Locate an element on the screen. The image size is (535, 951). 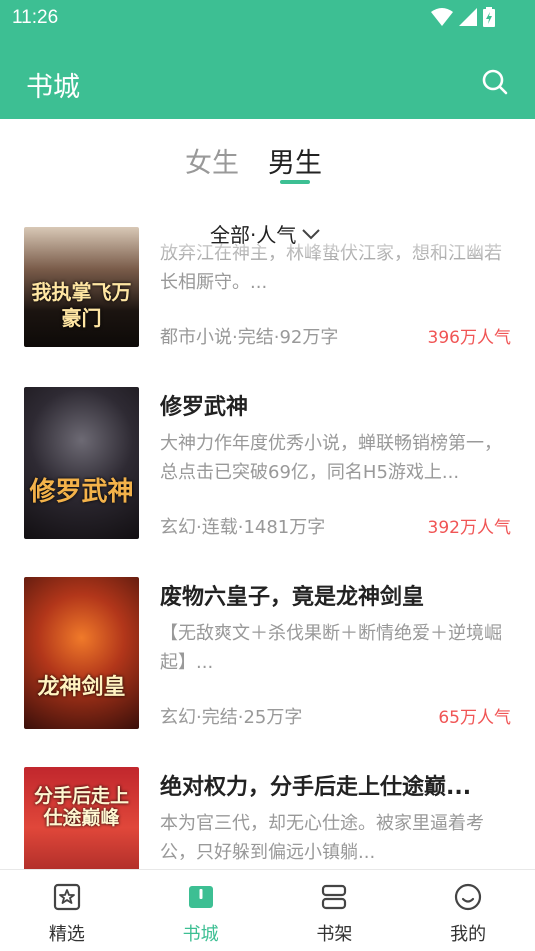
chevron-down-icon is located at coordinates (311, 233).